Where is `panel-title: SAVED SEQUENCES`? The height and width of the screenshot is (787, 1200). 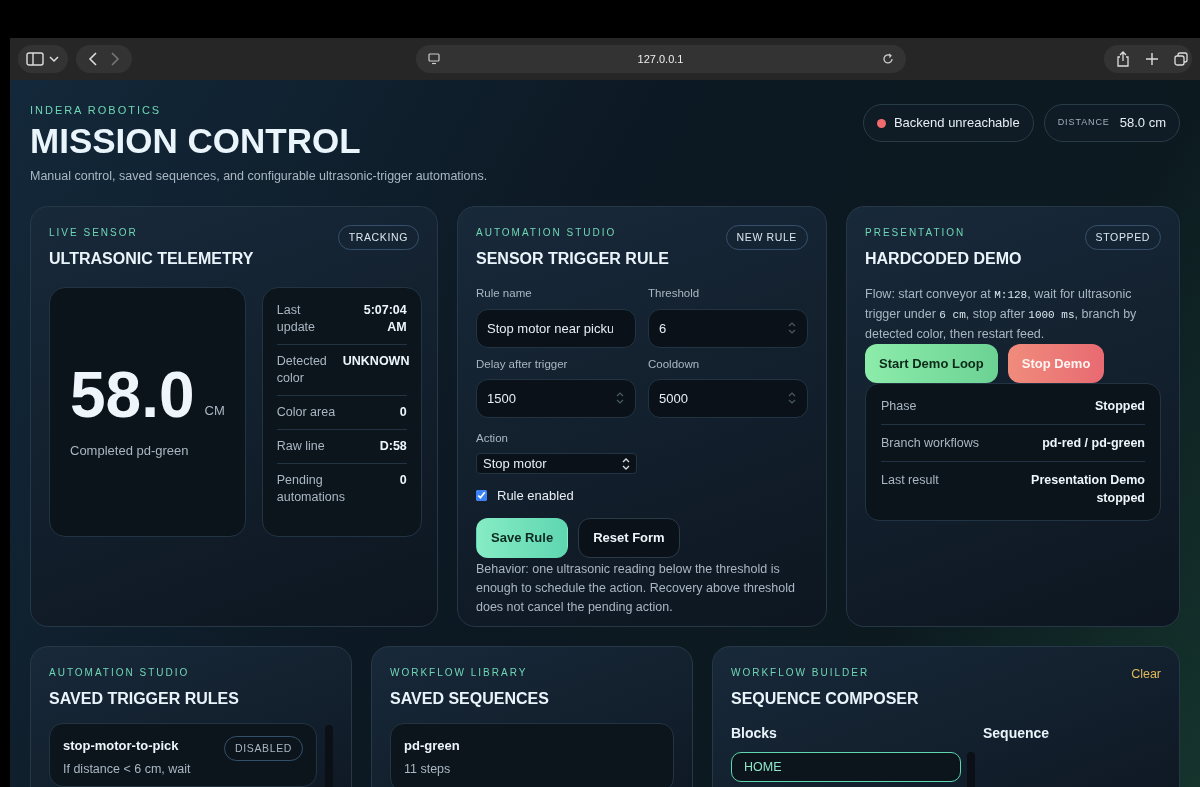
panel-title: SAVED SEQUENCES is located at coordinates (469, 699).